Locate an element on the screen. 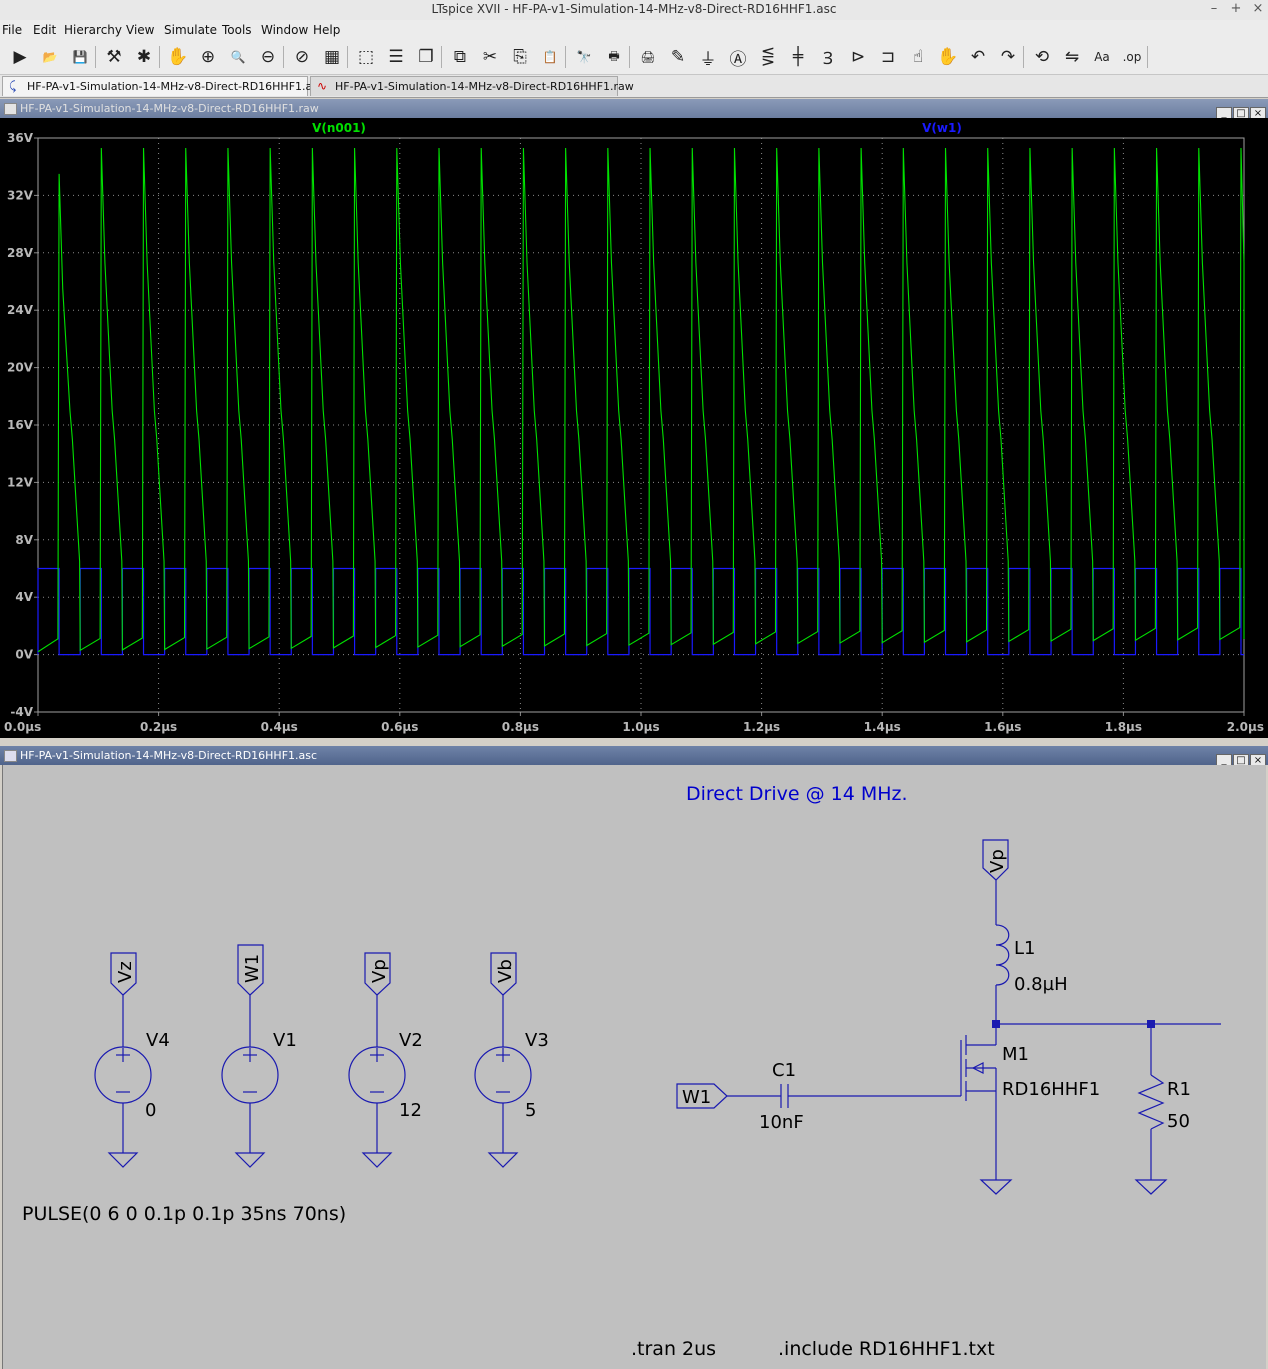 The width and height of the screenshot is (1268, 1369). legend-series-n001: V(n001) is located at coordinates (339, 128).